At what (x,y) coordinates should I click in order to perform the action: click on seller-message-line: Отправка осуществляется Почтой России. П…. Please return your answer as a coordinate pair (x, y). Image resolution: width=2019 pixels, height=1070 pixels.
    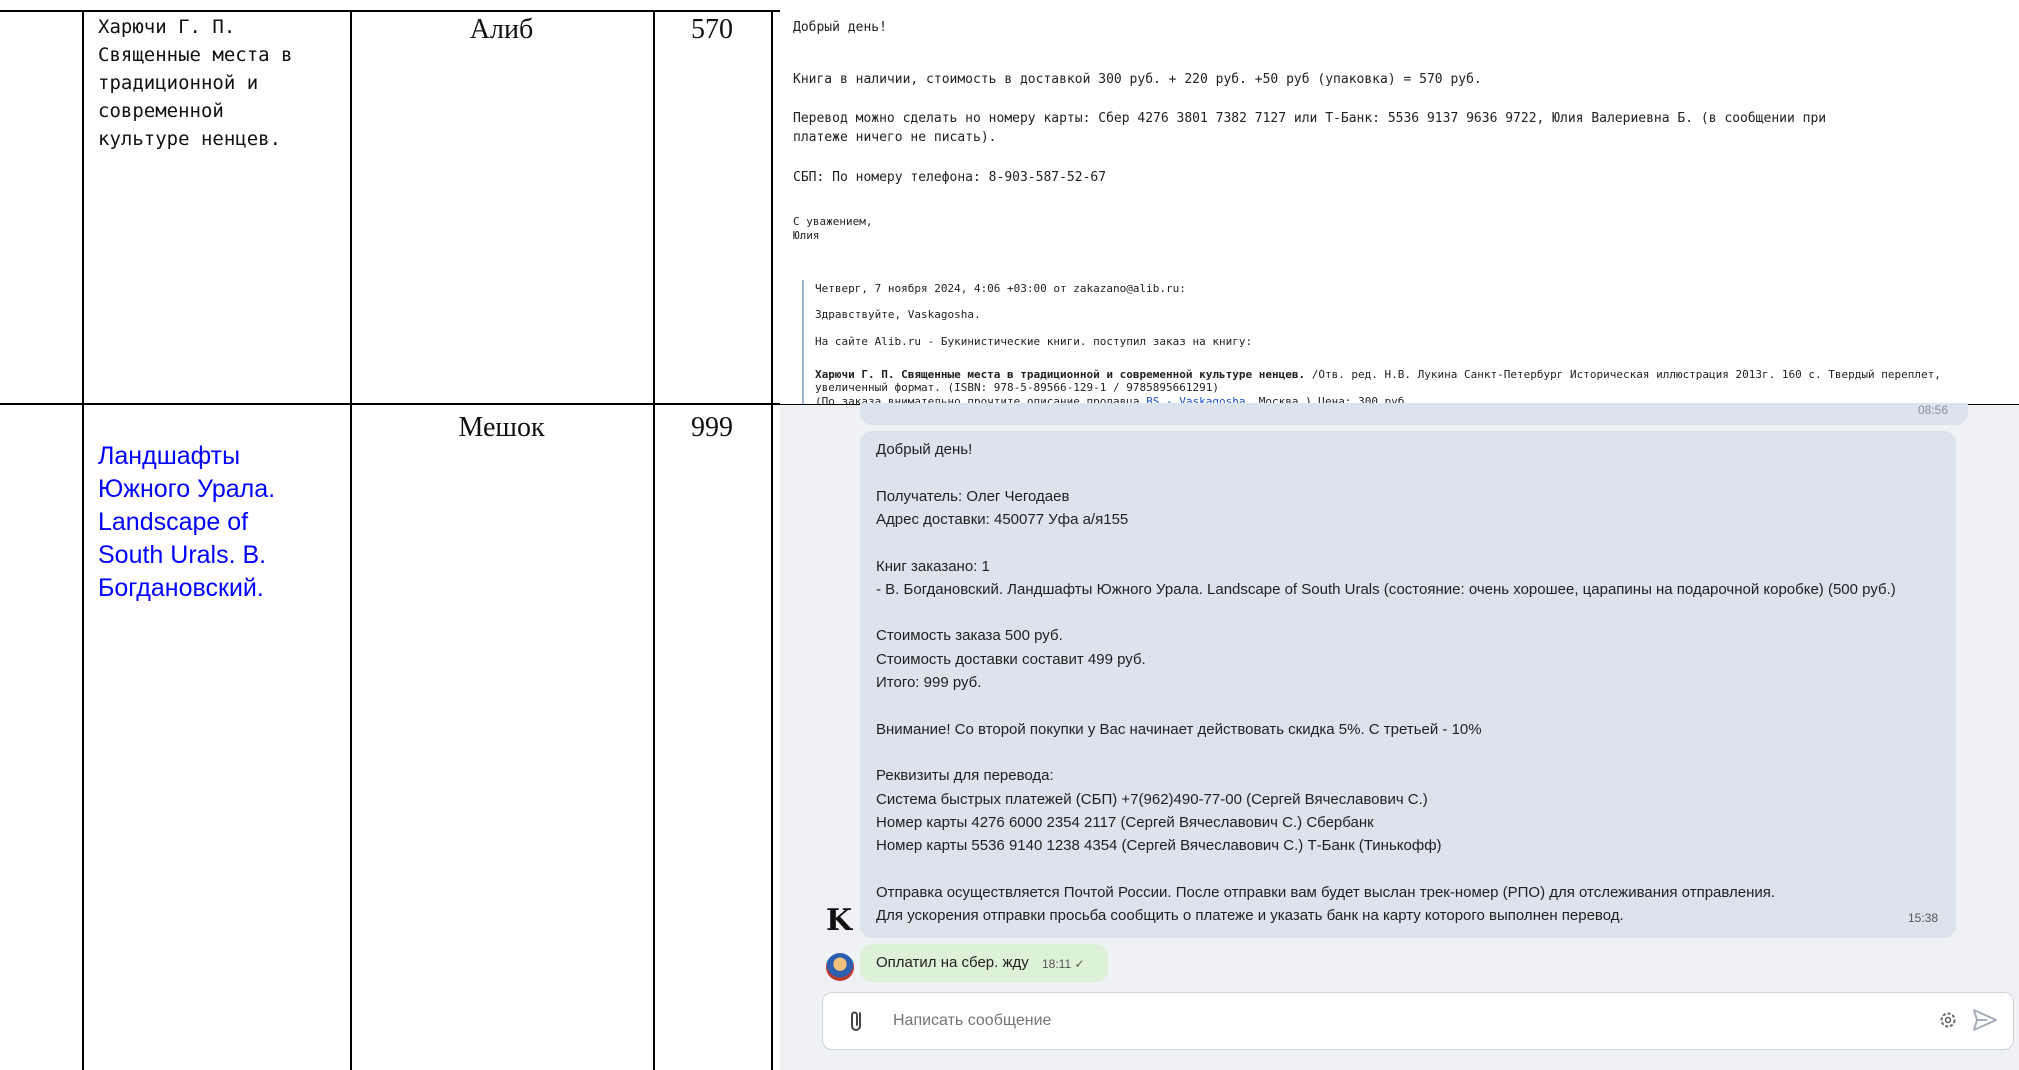
    Looking at the image, I should click on (1326, 892).